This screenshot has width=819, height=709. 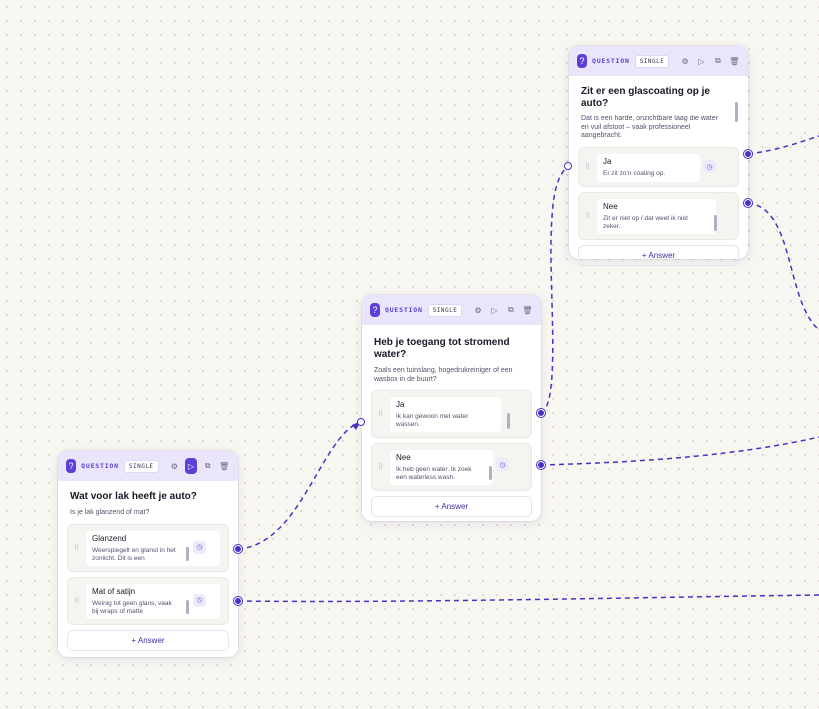 What do you see at coordinates (748, 154) in the screenshot?
I see `output-port-coating-ja` at bounding box center [748, 154].